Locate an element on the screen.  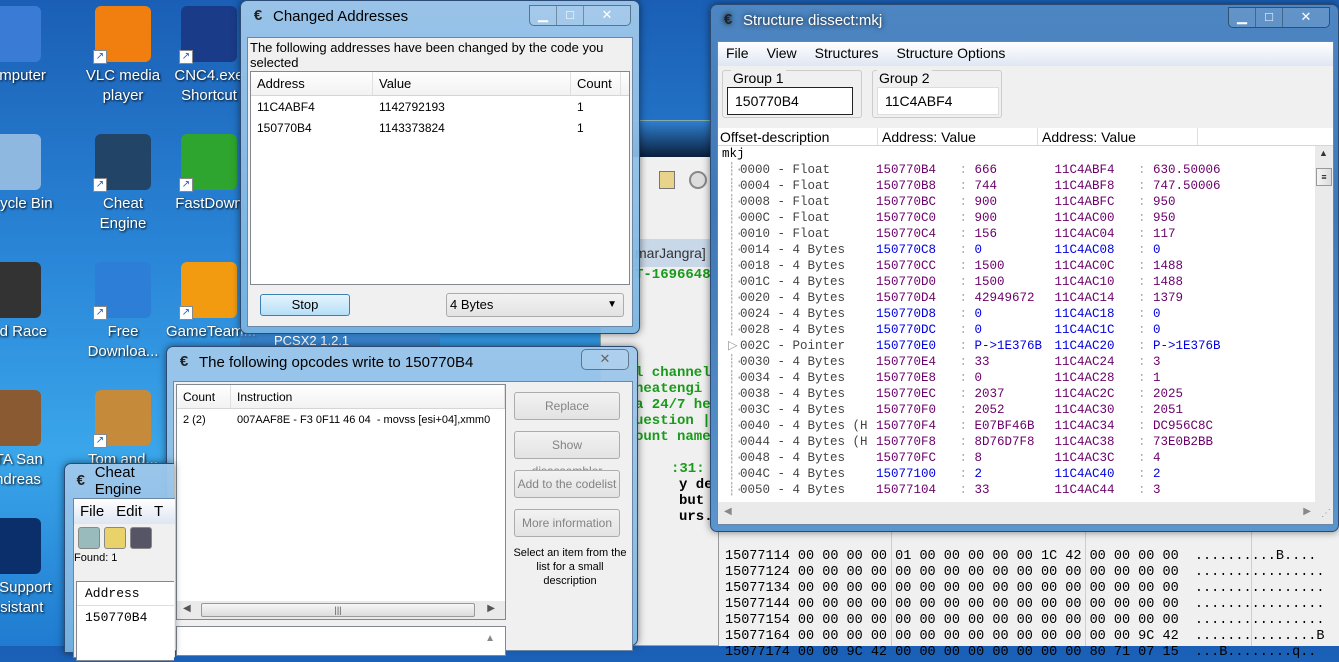
table-row: 11C4ABF4 1142792193 1 is located at coordinates (440, 106).